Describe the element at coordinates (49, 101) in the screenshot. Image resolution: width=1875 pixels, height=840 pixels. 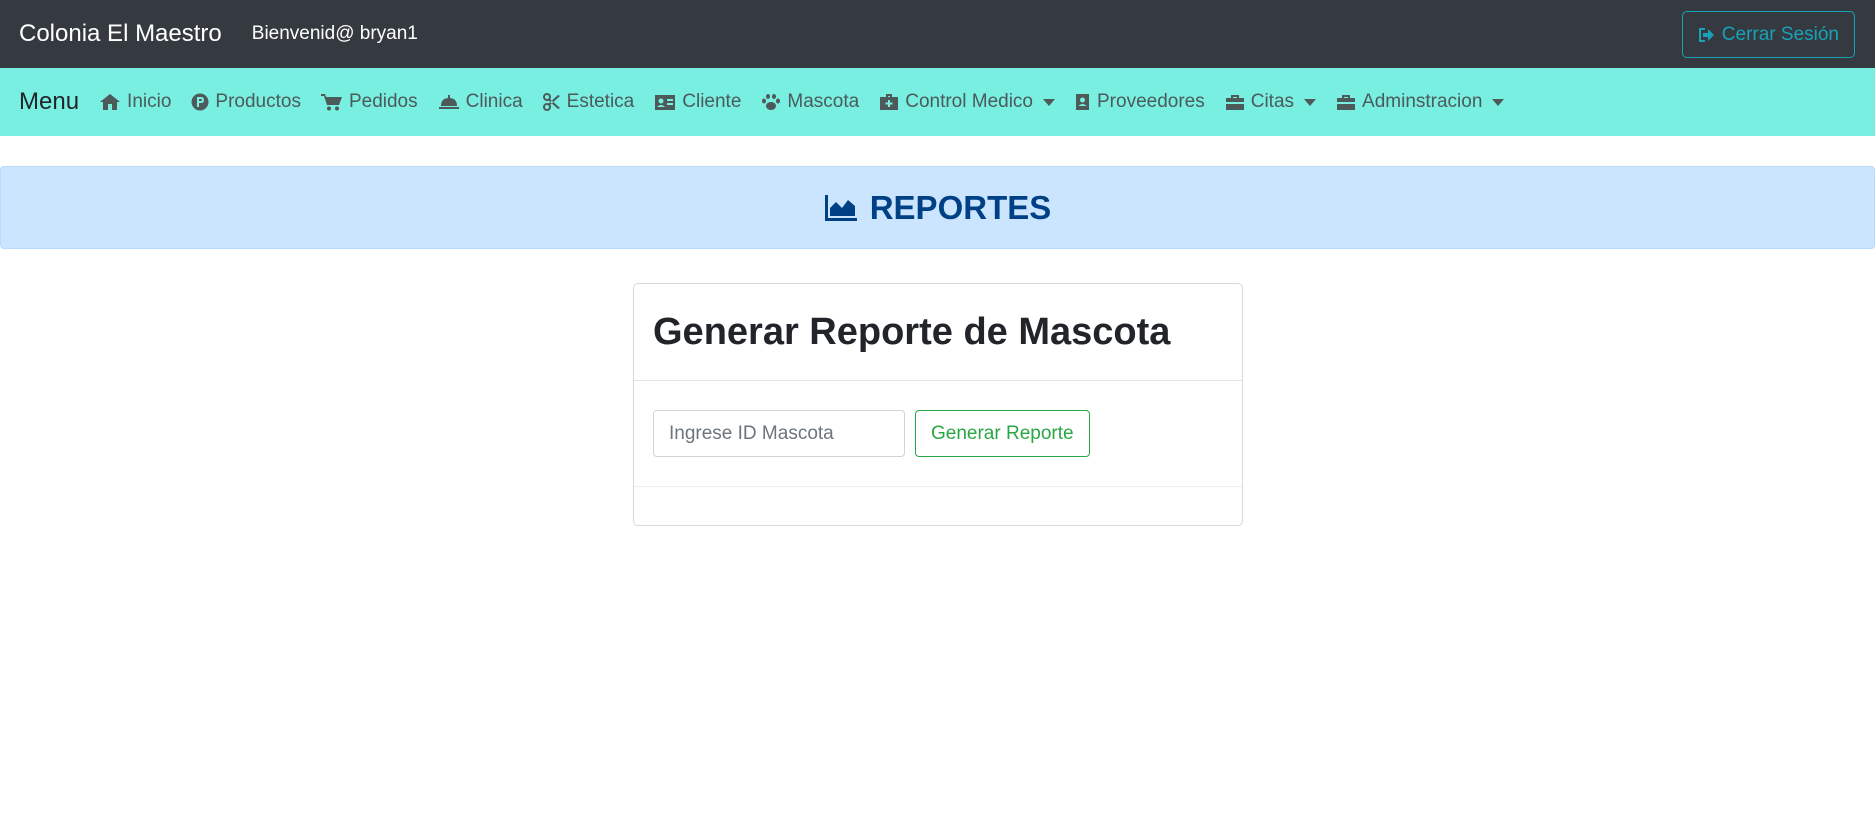
I see `menu-label: Menu` at that location.